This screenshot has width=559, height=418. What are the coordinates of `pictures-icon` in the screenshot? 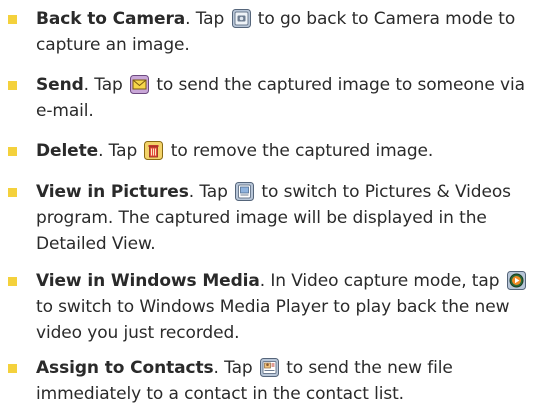 It's located at (245, 191).